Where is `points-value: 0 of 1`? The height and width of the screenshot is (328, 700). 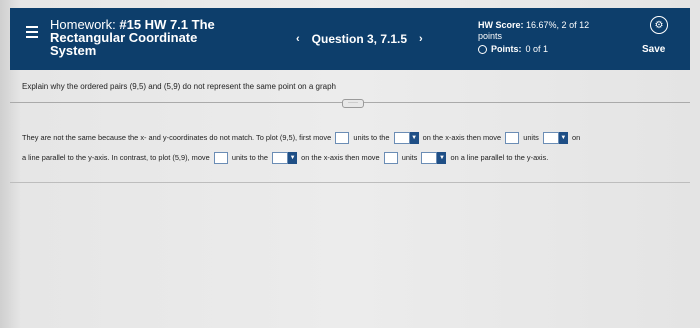
points-value: 0 of 1 is located at coordinates (537, 49).